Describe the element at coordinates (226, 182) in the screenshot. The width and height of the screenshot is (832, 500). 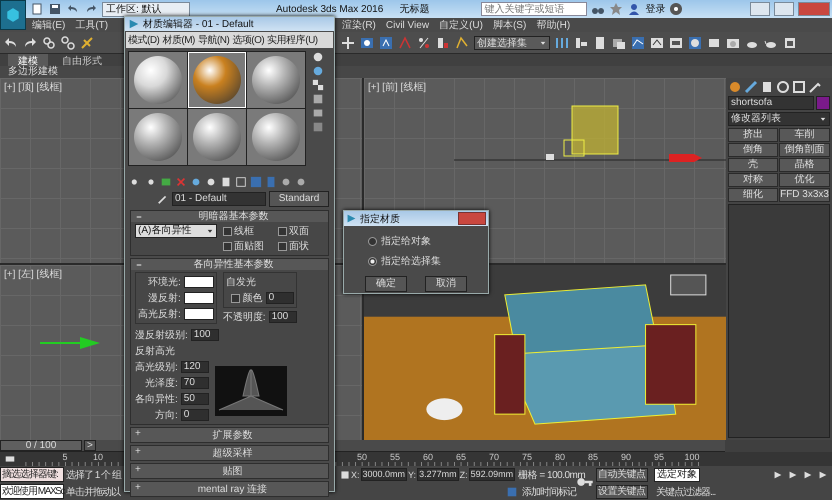
I see `library-icon` at that location.